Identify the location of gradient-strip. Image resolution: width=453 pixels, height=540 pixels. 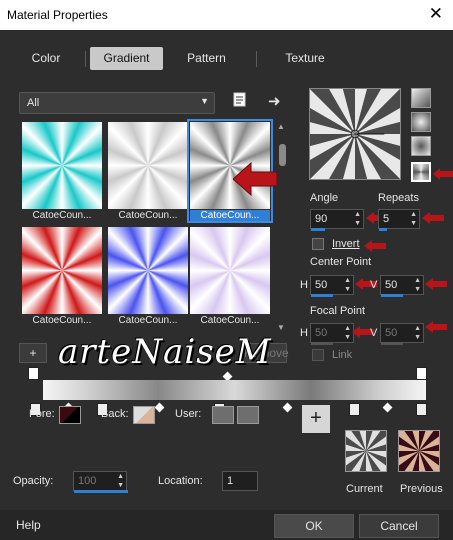
(234, 390).